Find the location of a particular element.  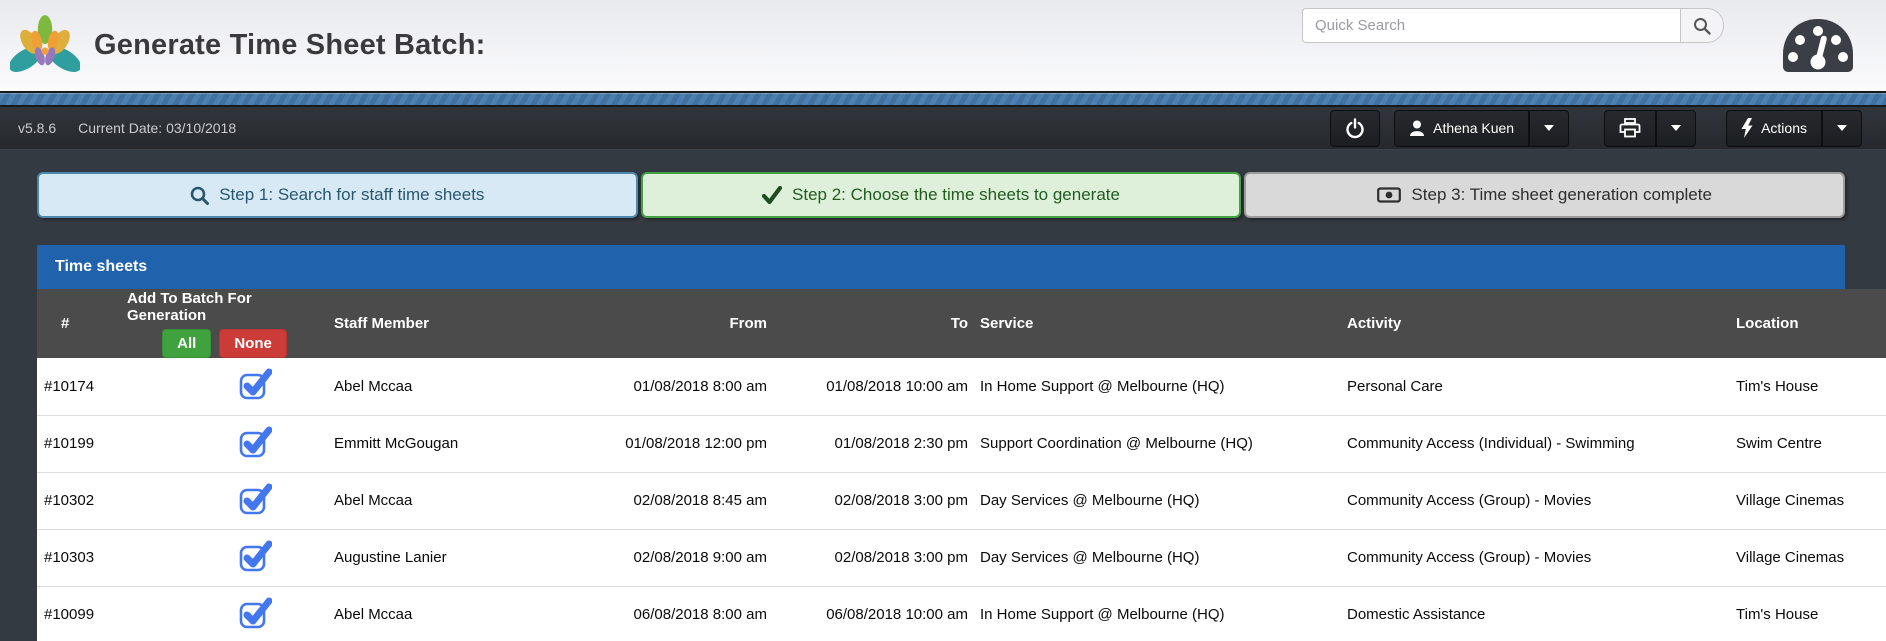

step-1-label: Step 1: Search for staff time sheets is located at coordinates (352, 194).